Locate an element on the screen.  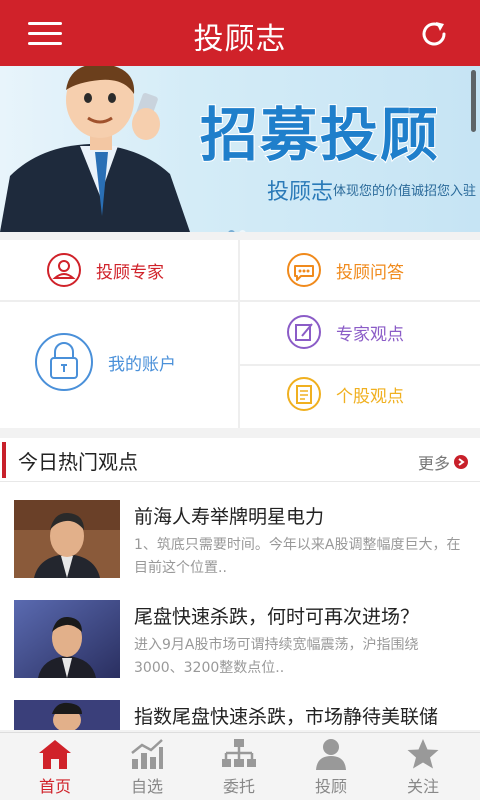
lock-icon is located at coordinates (64, 362).